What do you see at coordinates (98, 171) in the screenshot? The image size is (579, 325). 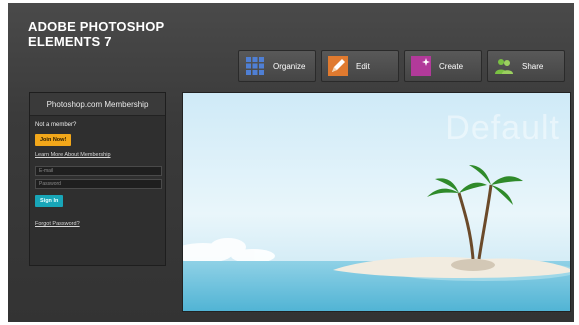 I see `email-field: E-mail` at bounding box center [98, 171].